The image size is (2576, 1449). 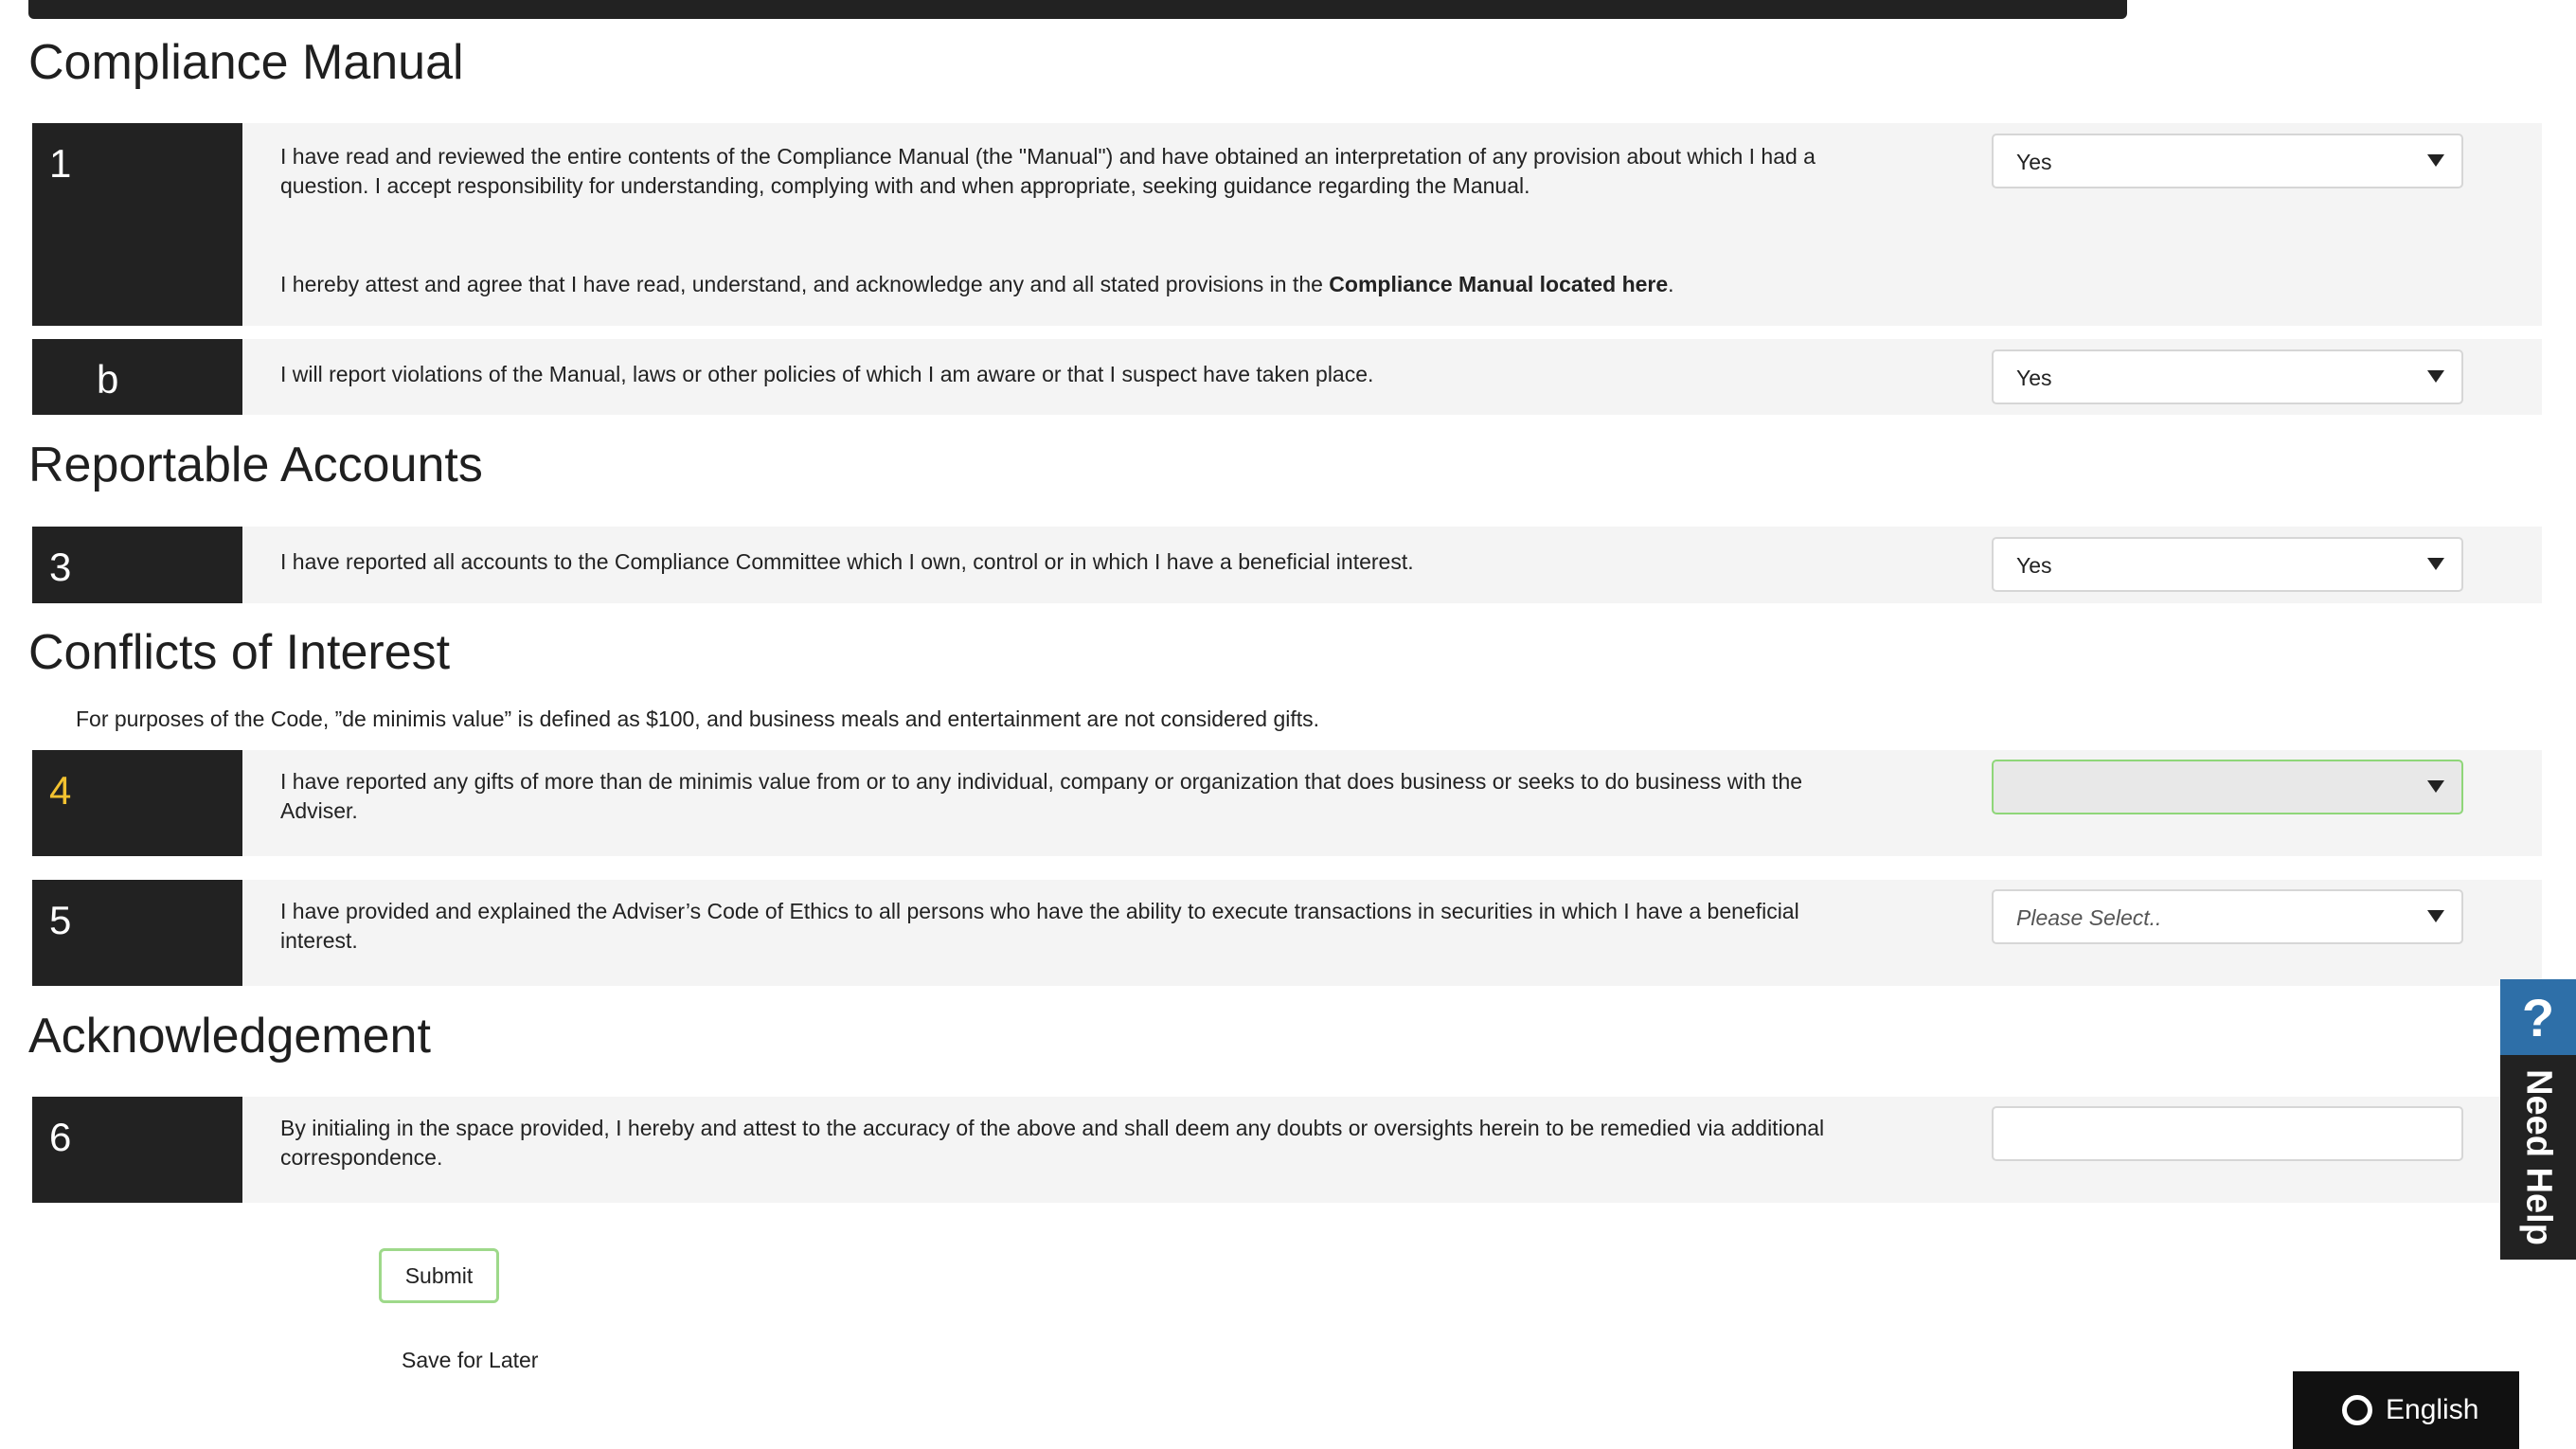 What do you see at coordinates (239, 652) in the screenshot?
I see `section-title-conflicts-of-interest: Conflicts of Interest` at bounding box center [239, 652].